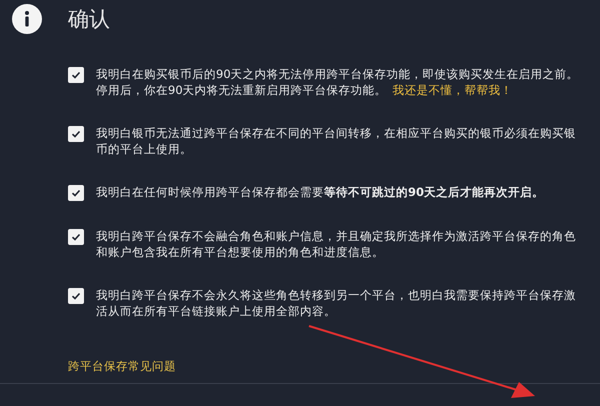 The width and height of the screenshot is (600, 406). What do you see at coordinates (89, 19) in the screenshot?
I see `dialog-title: 确认` at bounding box center [89, 19].